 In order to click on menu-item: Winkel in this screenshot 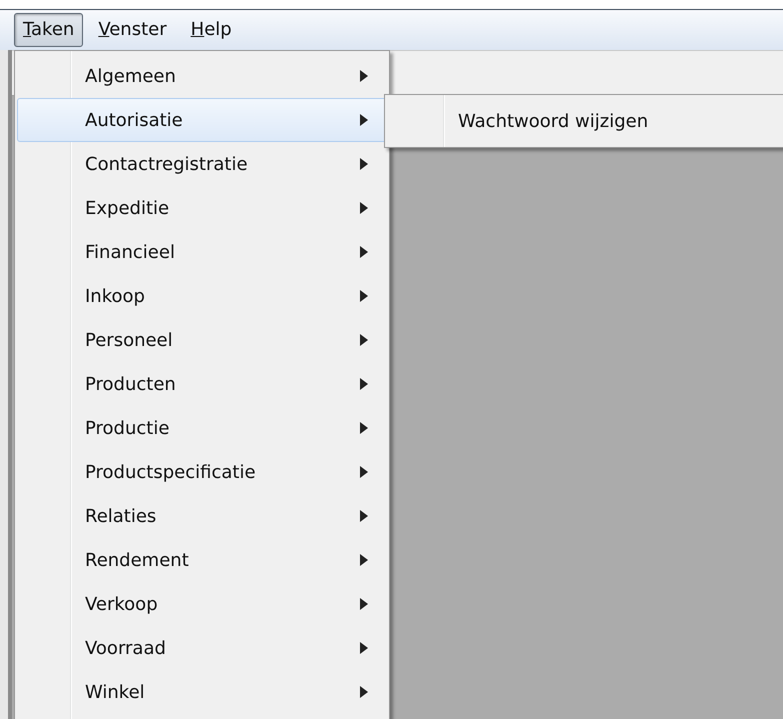, I will do `click(202, 692)`.